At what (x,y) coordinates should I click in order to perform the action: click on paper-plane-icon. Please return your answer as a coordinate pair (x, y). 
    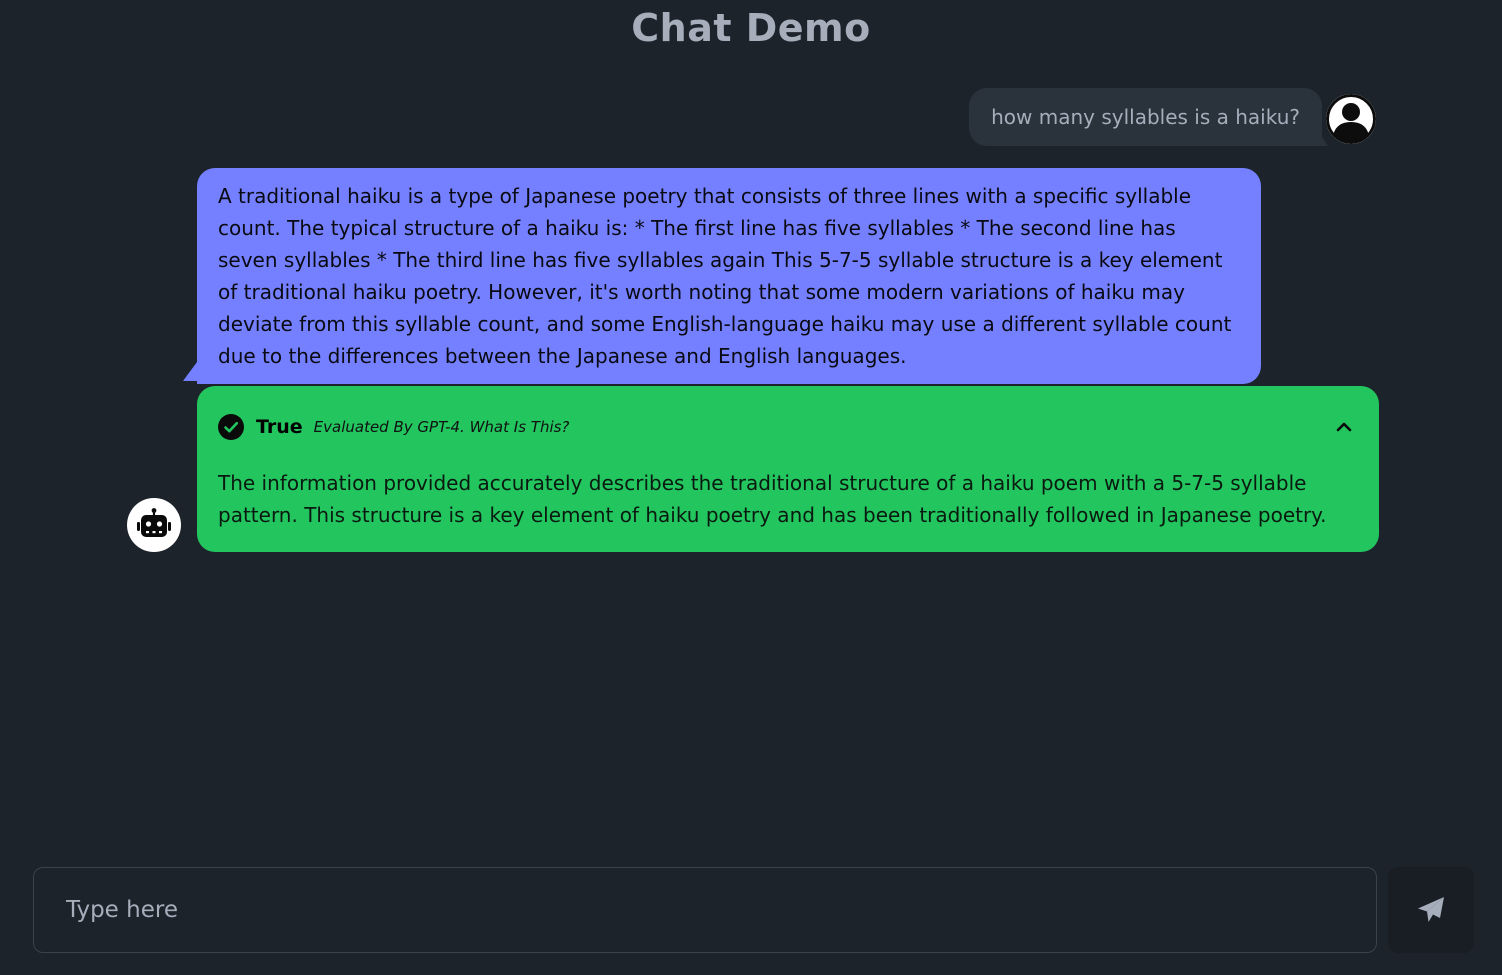
    Looking at the image, I should click on (1431, 909).